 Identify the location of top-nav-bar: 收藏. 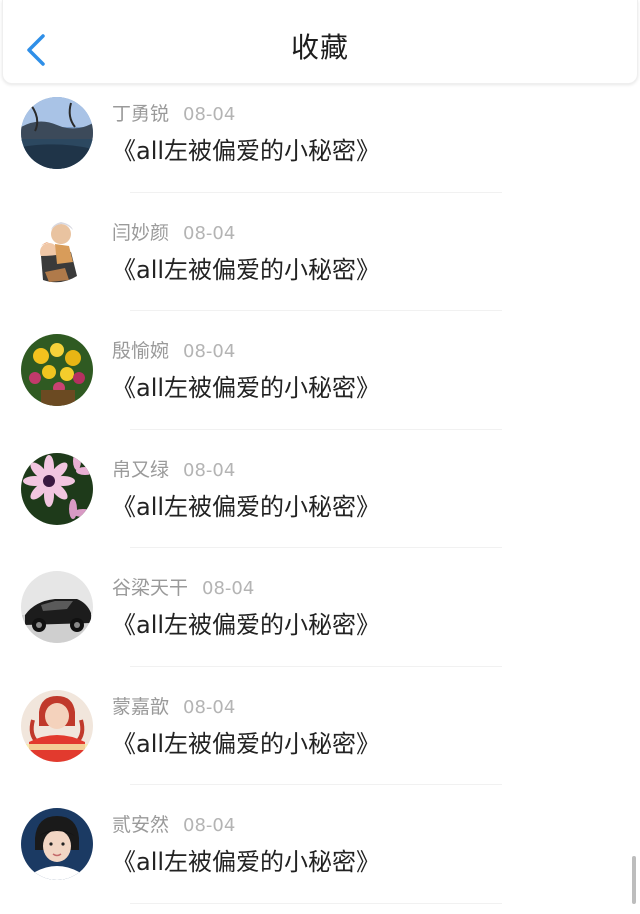
(320, 42).